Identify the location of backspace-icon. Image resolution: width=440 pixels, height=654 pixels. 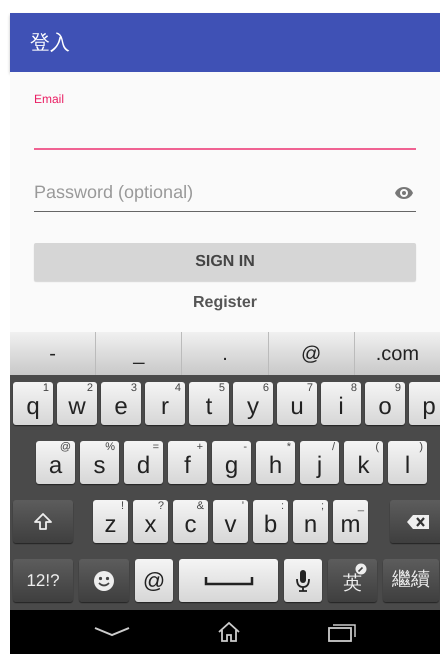
(418, 522).